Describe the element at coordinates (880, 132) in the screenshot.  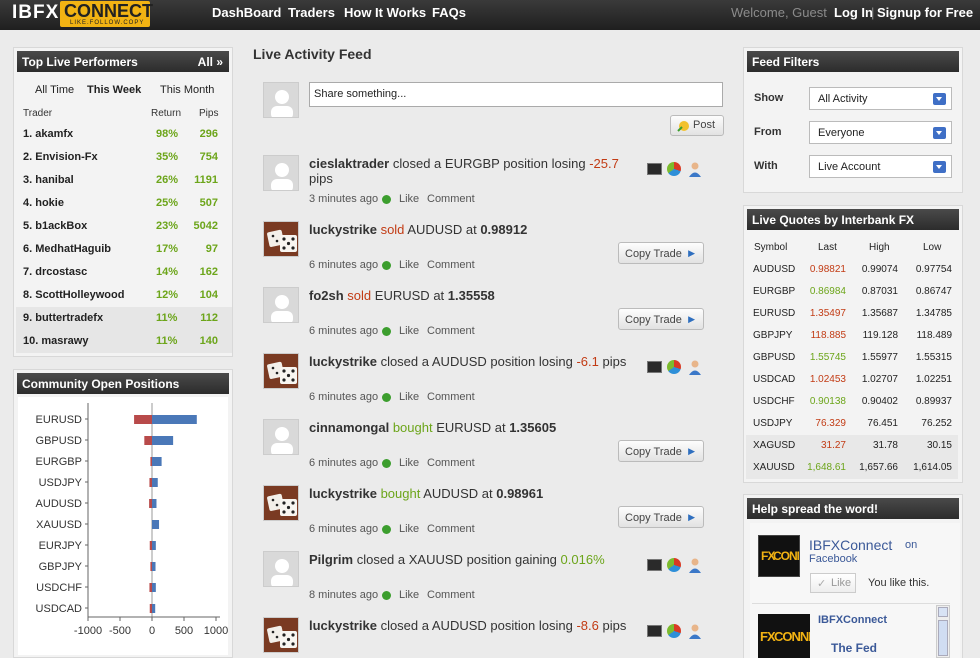
I see `from-select: Everyone` at that location.